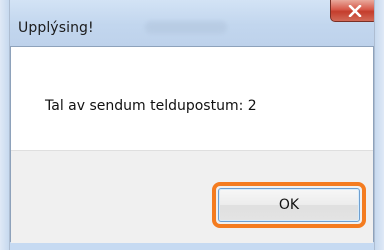 The image size is (384, 250). Describe the element at coordinates (289, 205) in the screenshot. I see `ok-button: OK` at that location.